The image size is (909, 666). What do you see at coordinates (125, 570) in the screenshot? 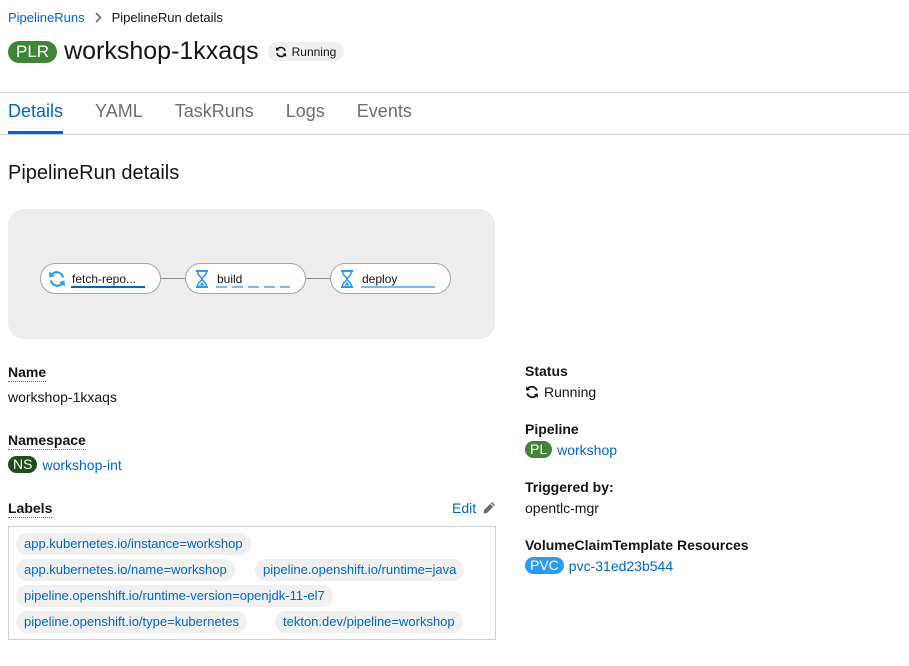
I see `label-chip: app.kubernetes.io/name=workshop` at bounding box center [125, 570].